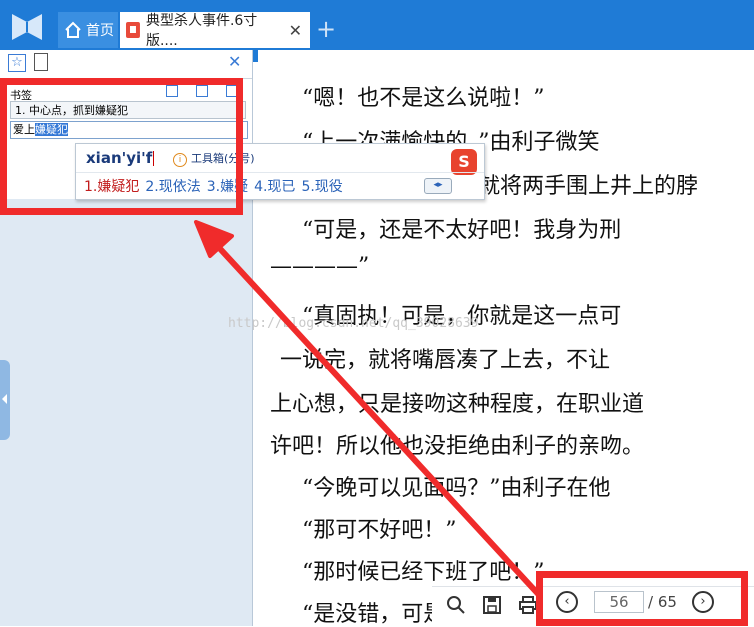 This screenshot has height=627, width=754. I want to click on text-line: 许吧！所以他也没拒绝由利子的亲吻。, so click(457, 446).